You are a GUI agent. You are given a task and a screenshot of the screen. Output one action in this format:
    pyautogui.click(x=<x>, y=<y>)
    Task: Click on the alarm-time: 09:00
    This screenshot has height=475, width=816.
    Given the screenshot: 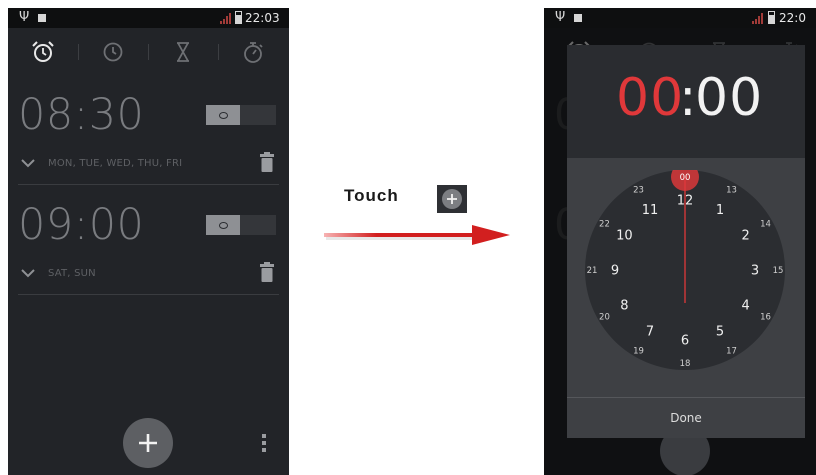 What is the action you would take?
    pyautogui.click(x=81, y=225)
    